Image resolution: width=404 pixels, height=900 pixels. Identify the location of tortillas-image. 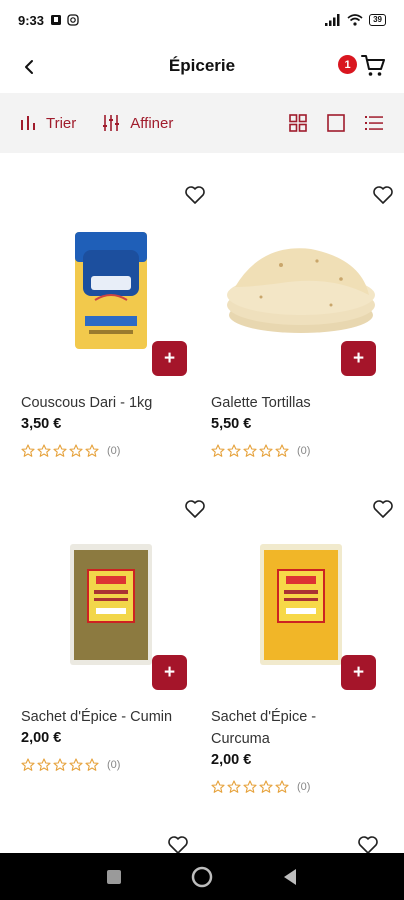
(301, 290).